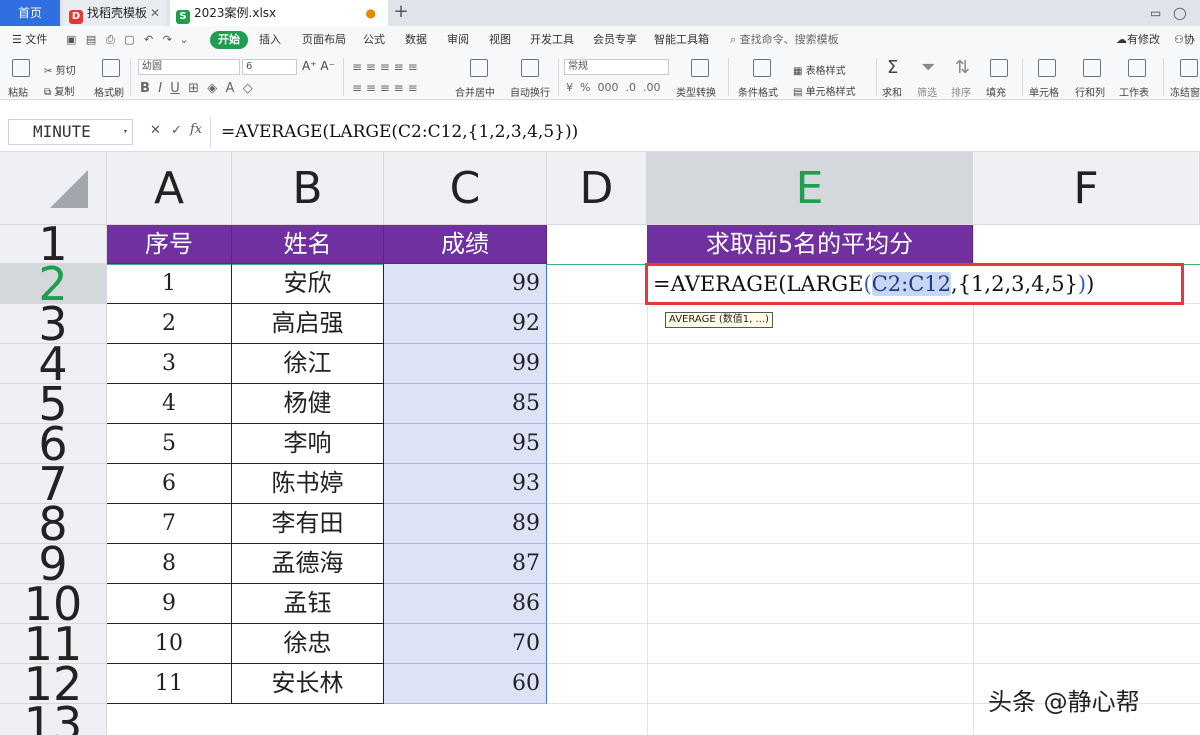 The height and width of the screenshot is (735, 1200). What do you see at coordinates (465, 404) in the screenshot?
I see `table-cell-score: 85` at bounding box center [465, 404].